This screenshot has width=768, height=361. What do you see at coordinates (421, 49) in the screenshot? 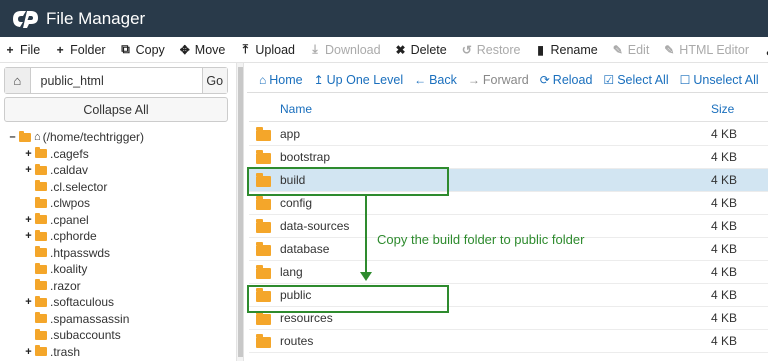
I see `toolbar-button-delete: ✖ Delete` at bounding box center [421, 49].